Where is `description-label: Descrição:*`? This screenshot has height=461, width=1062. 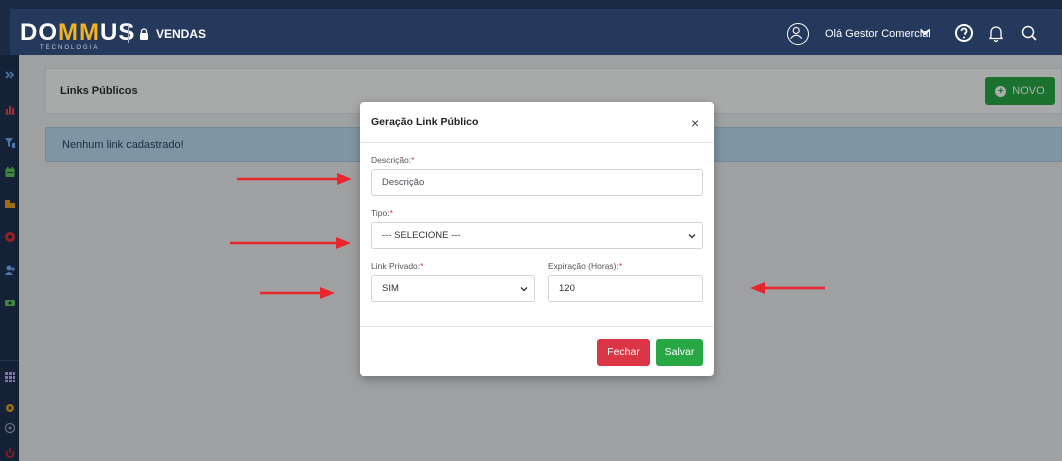
description-label: Descrição:* is located at coordinates (393, 160).